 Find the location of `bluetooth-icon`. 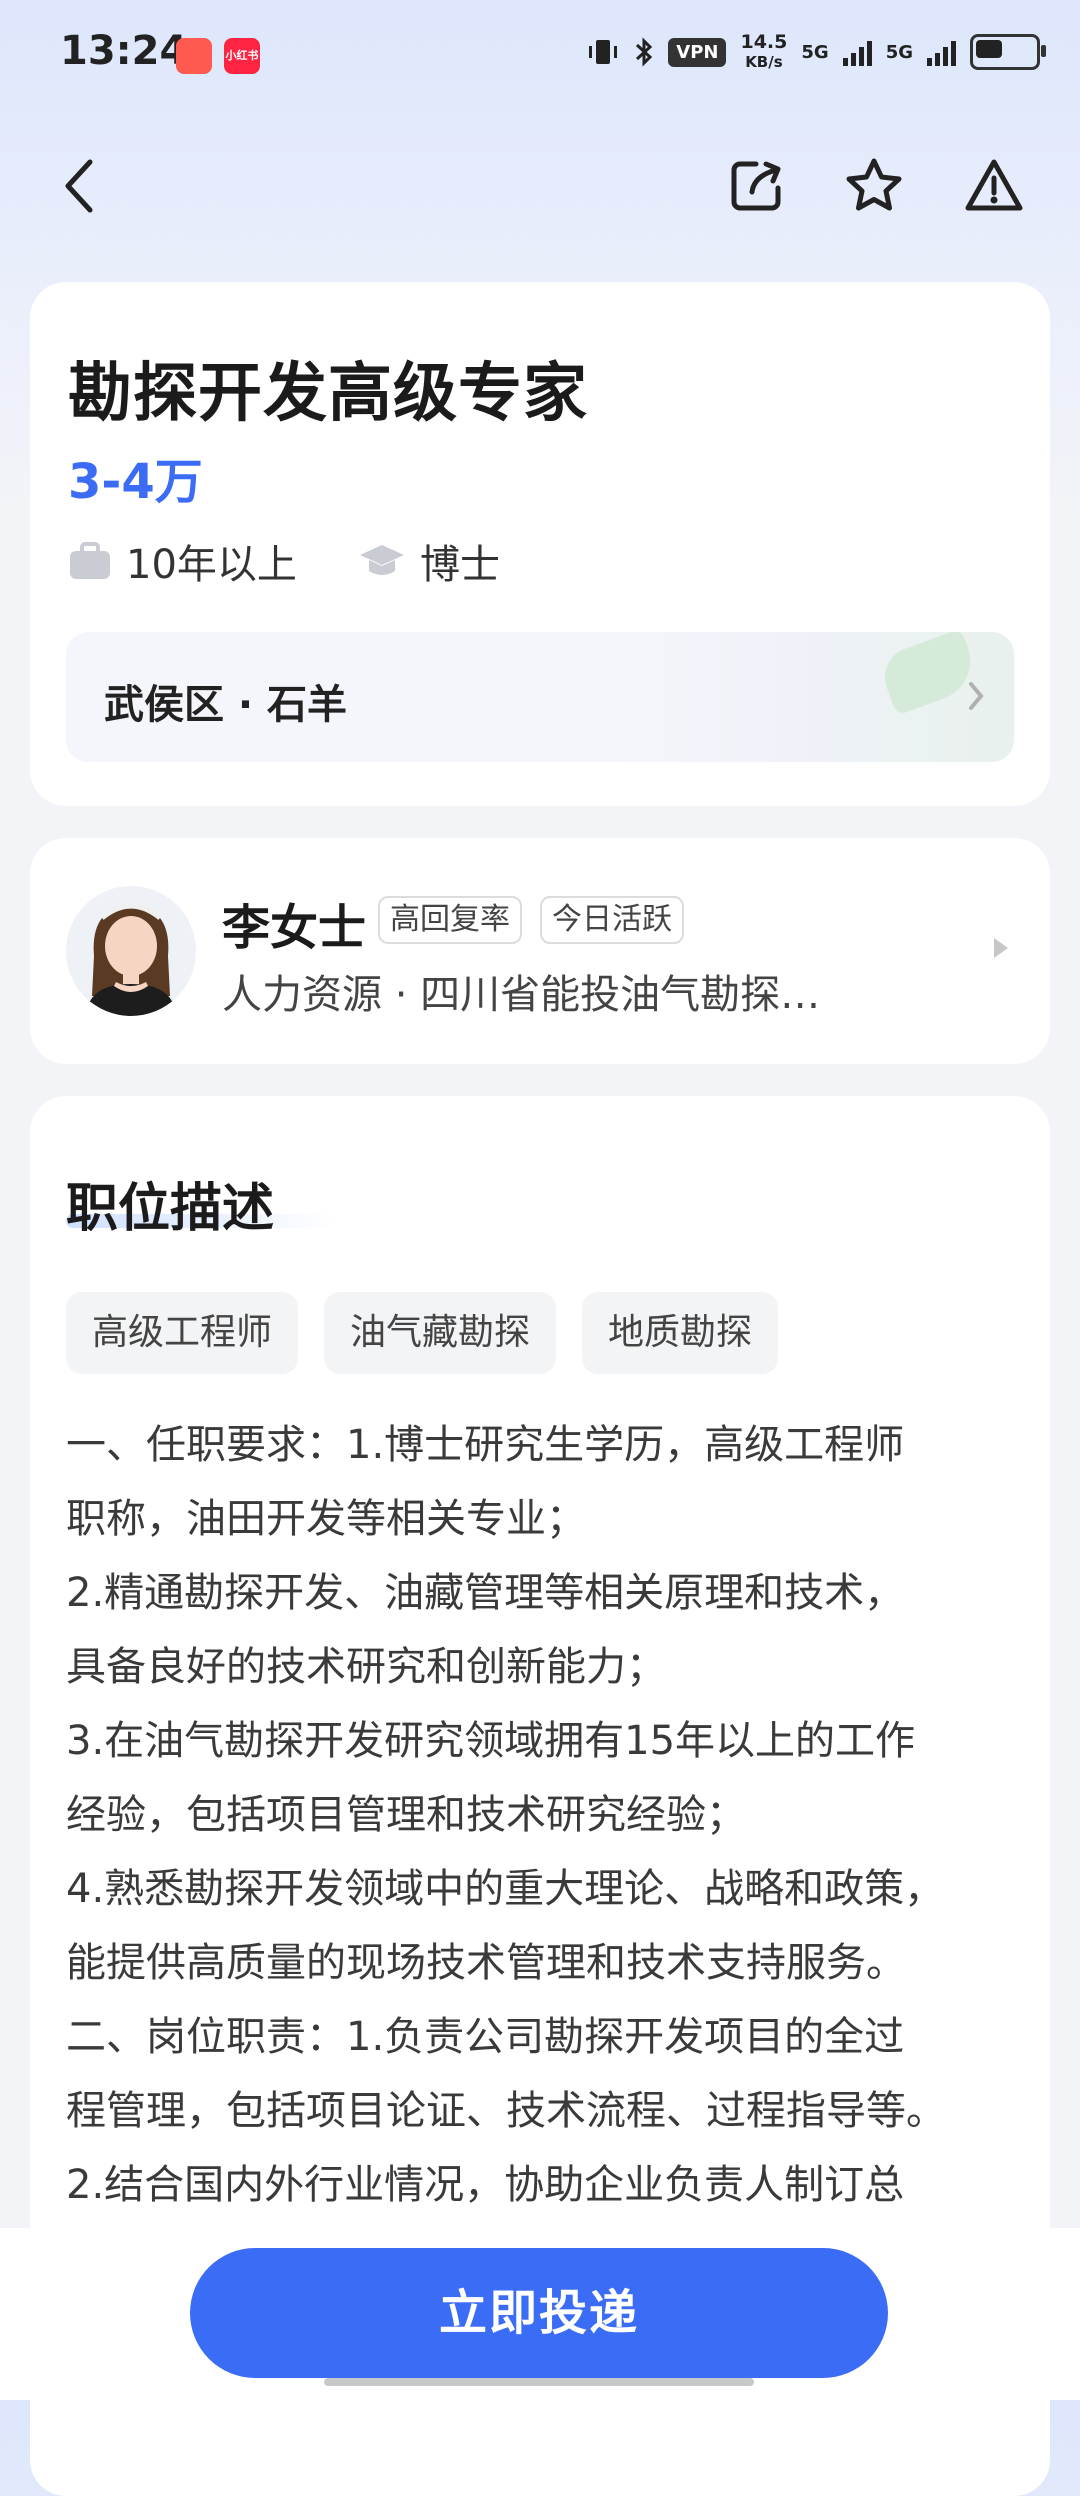

bluetooth-icon is located at coordinates (644, 52).